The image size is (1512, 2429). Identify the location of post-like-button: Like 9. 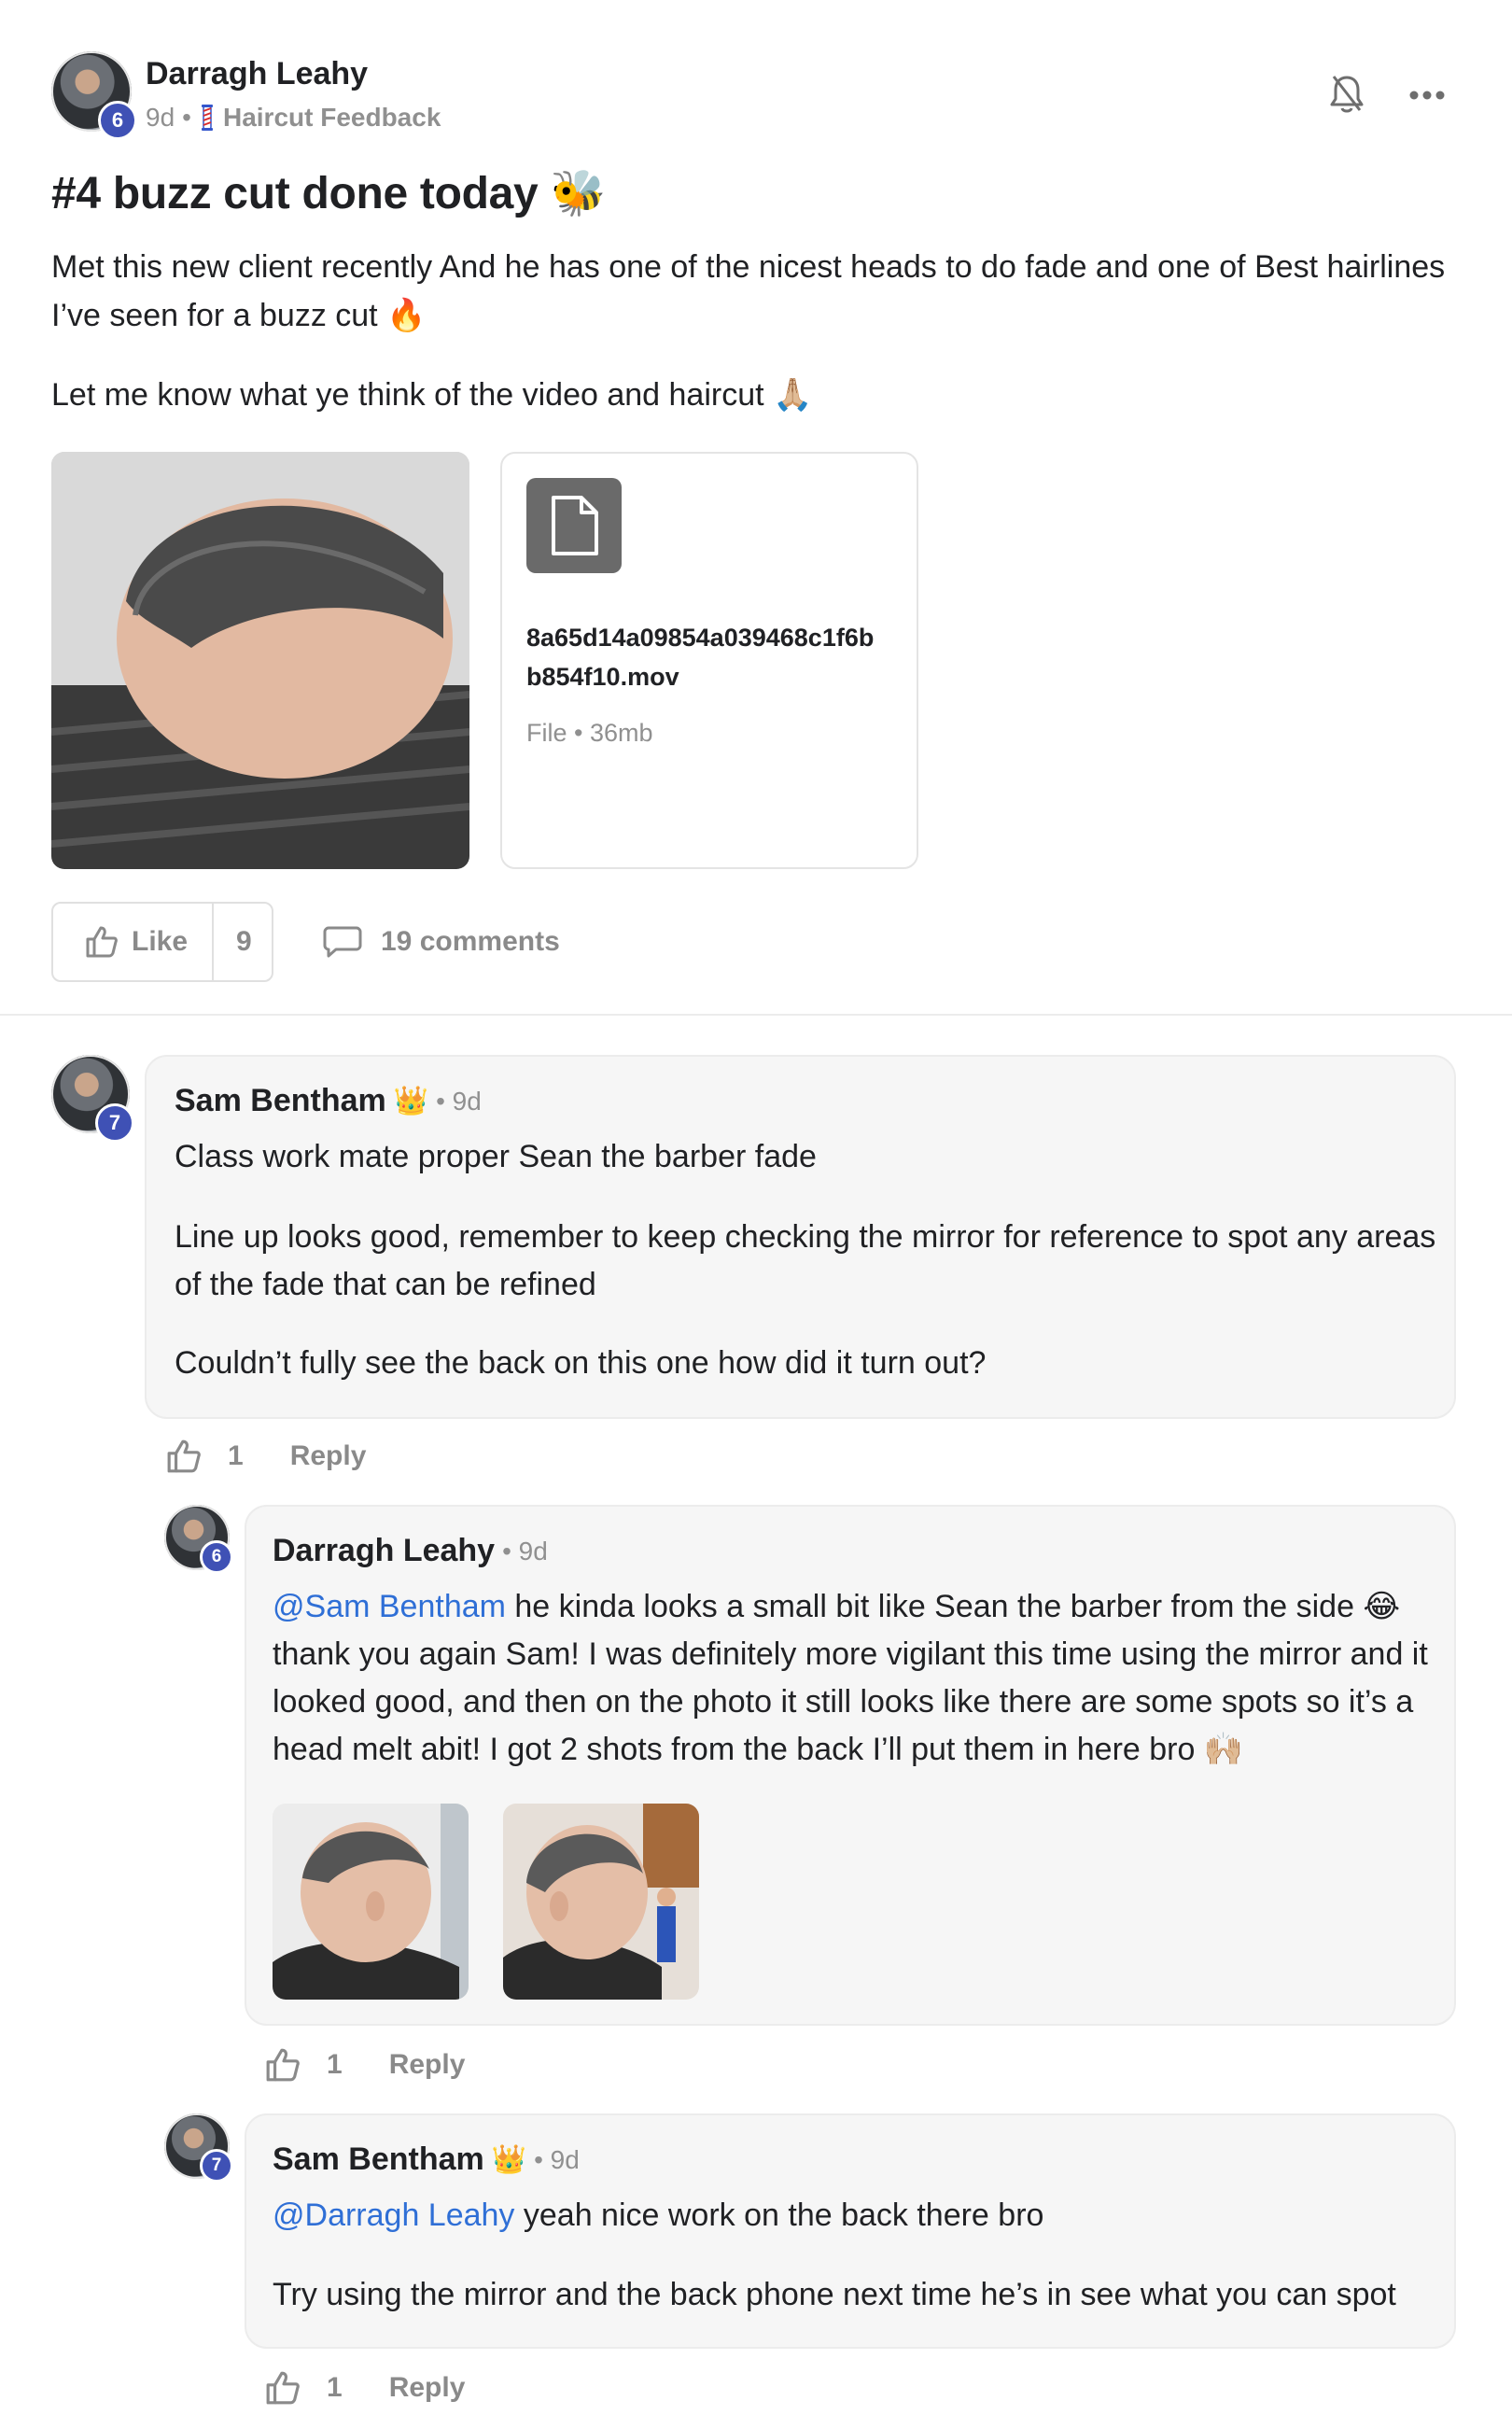
(162, 942).